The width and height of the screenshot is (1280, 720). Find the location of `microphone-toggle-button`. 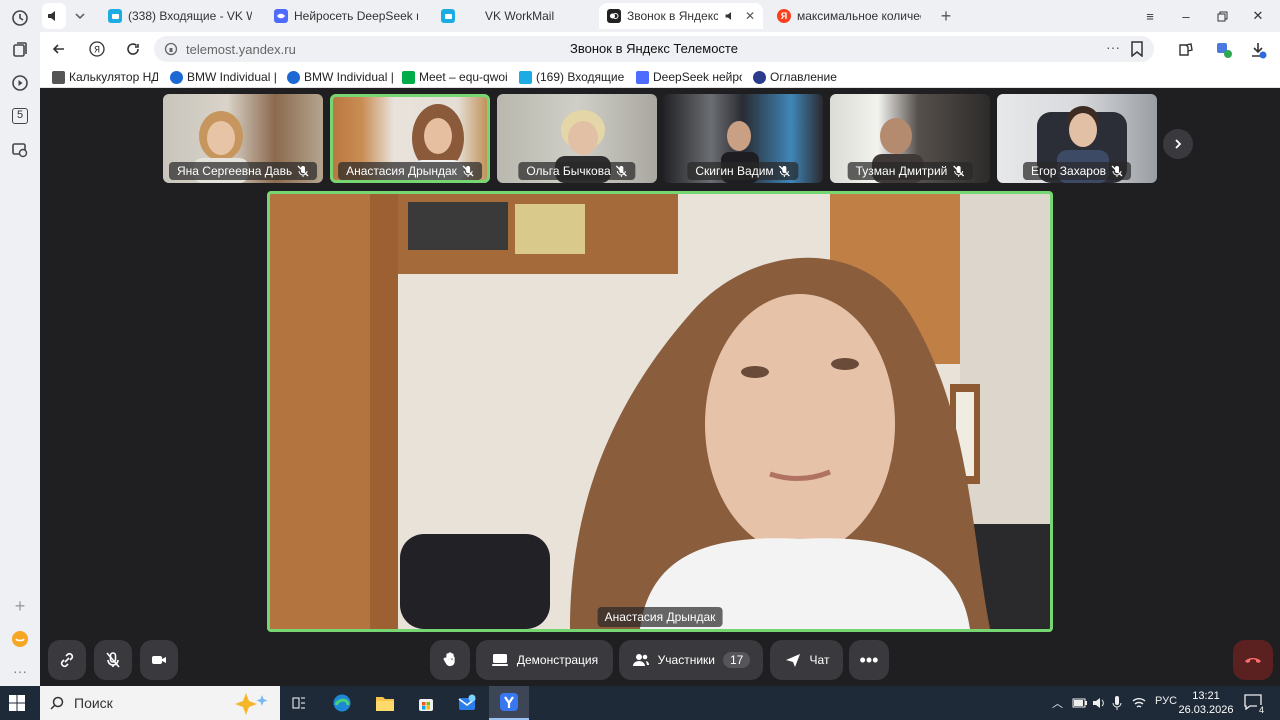

microphone-toggle-button is located at coordinates (113, 660).